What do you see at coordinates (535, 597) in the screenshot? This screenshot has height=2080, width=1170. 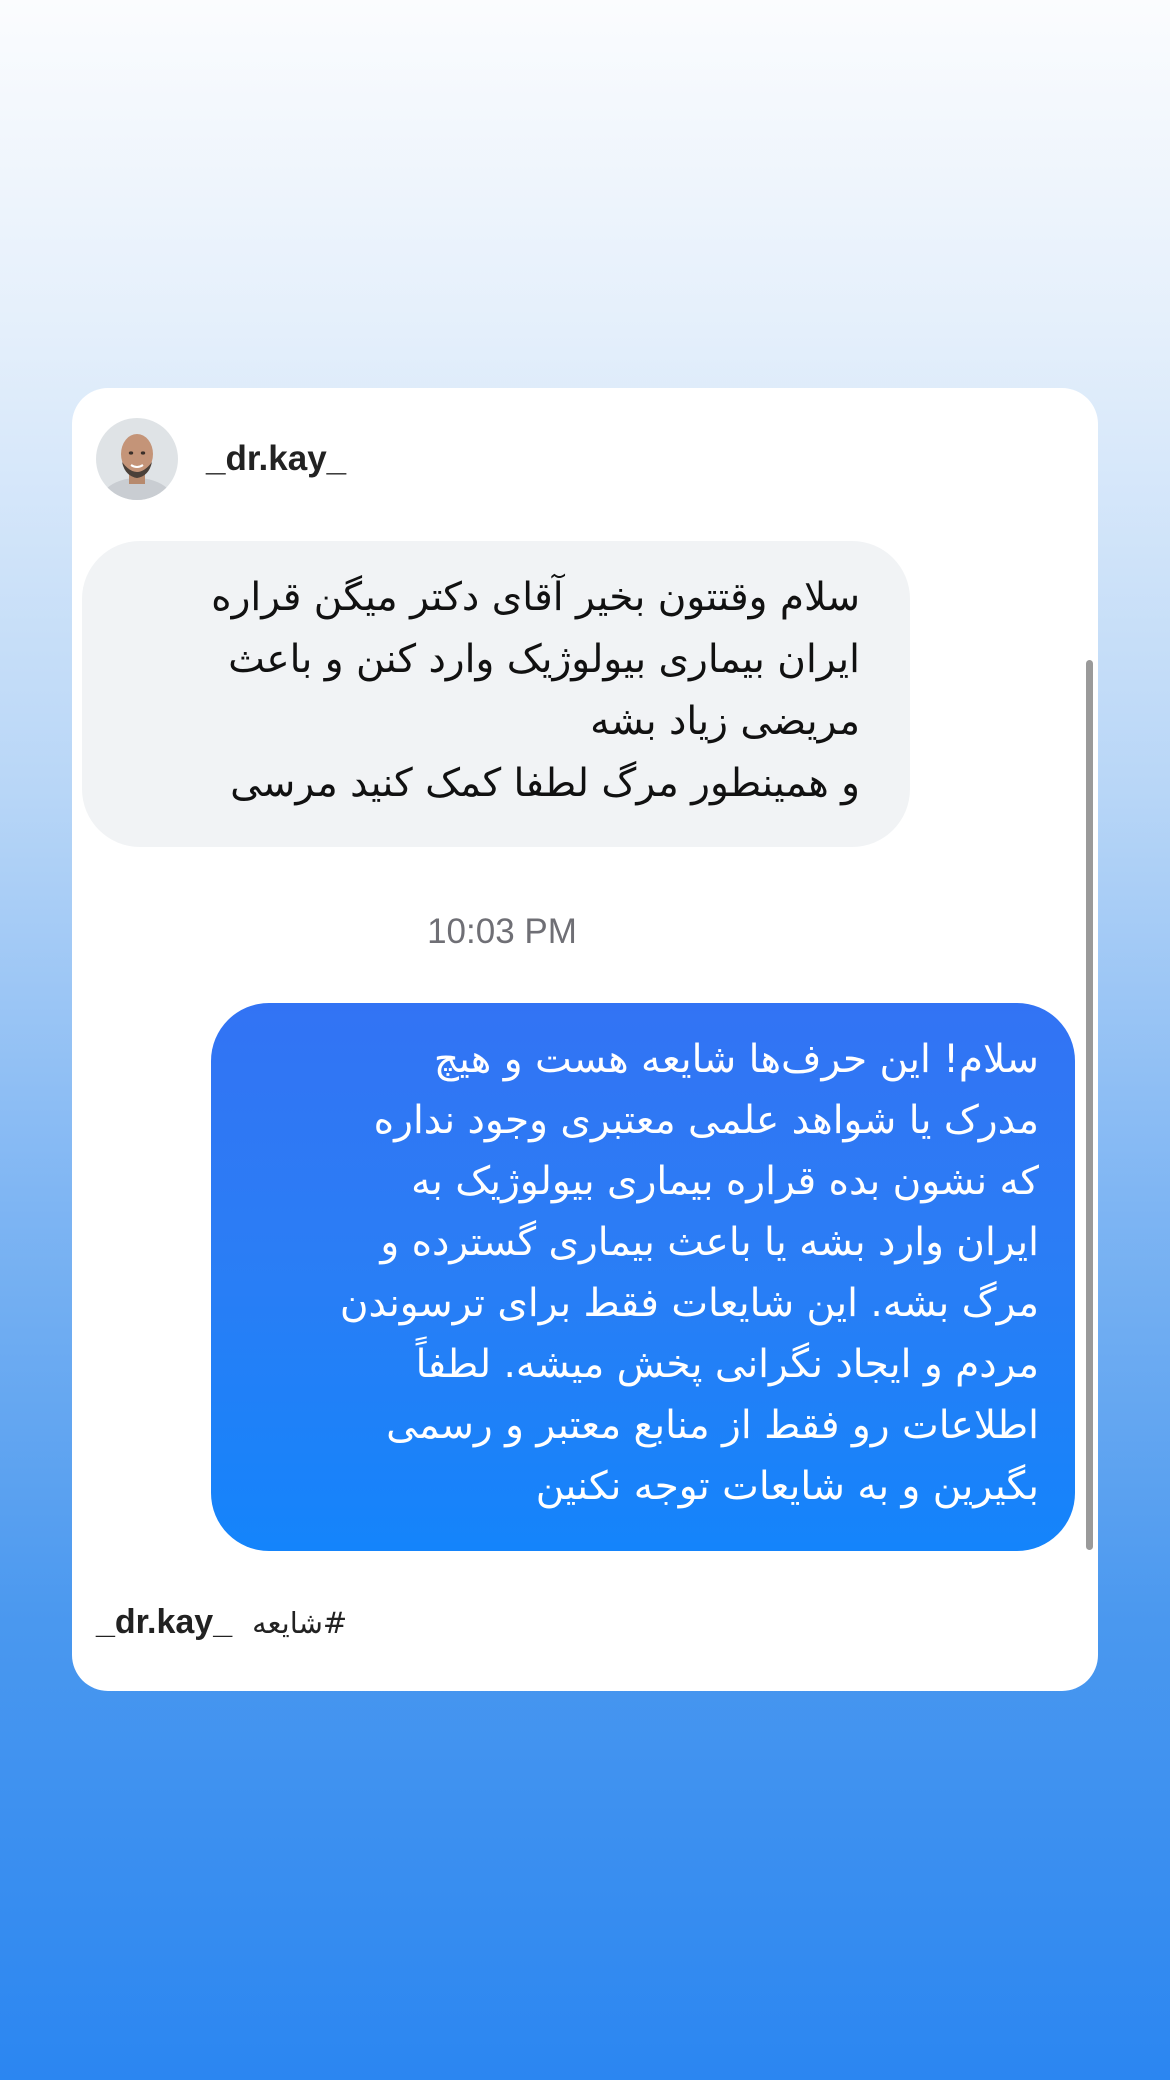 I see `message-line: سلام وقتتون بخیر آقای دکتر میگن قراره` at bounding box center [535, 597].